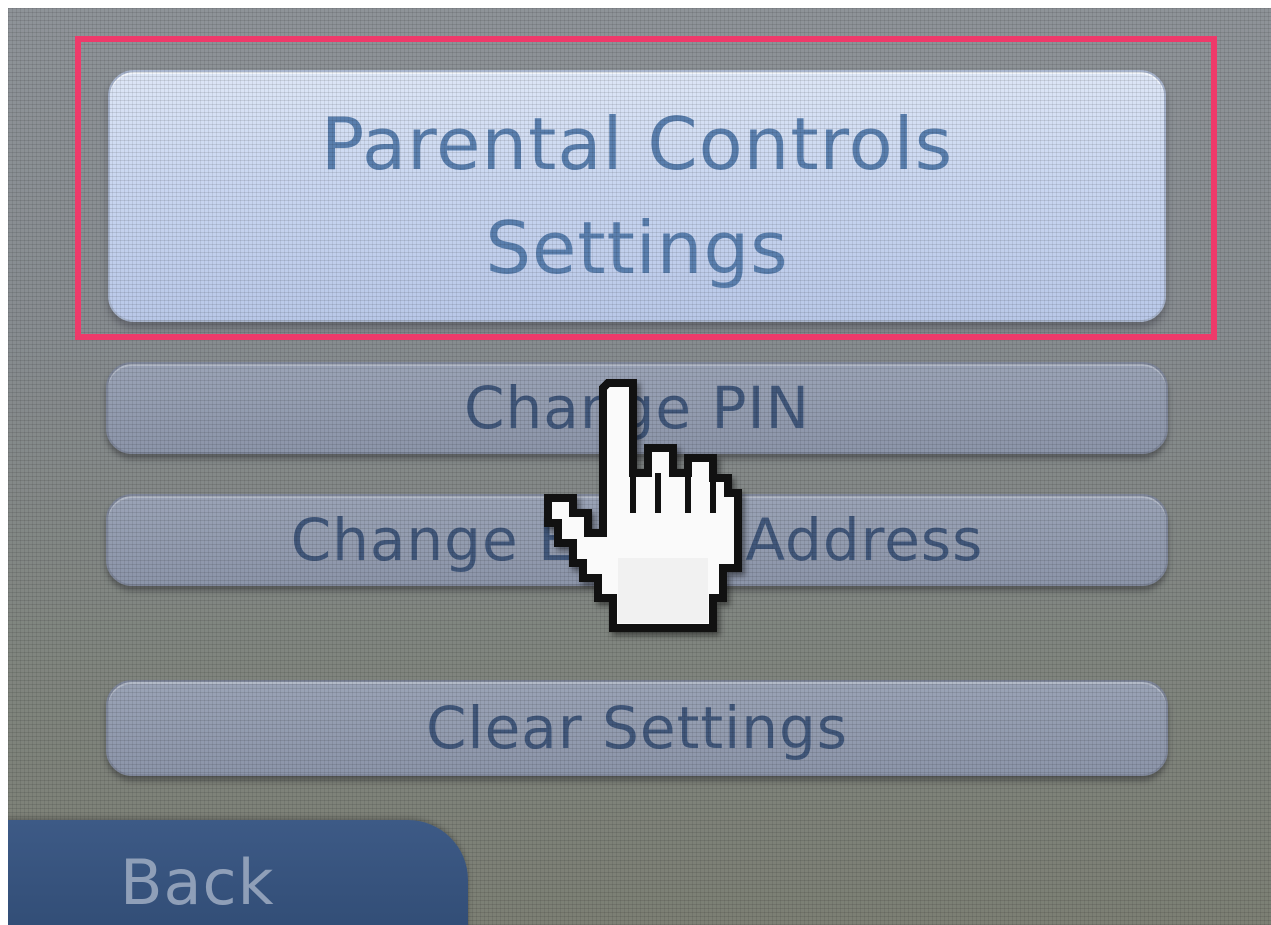  I want to click on clear-settings-button: Clear Settings, so click(637, 728).